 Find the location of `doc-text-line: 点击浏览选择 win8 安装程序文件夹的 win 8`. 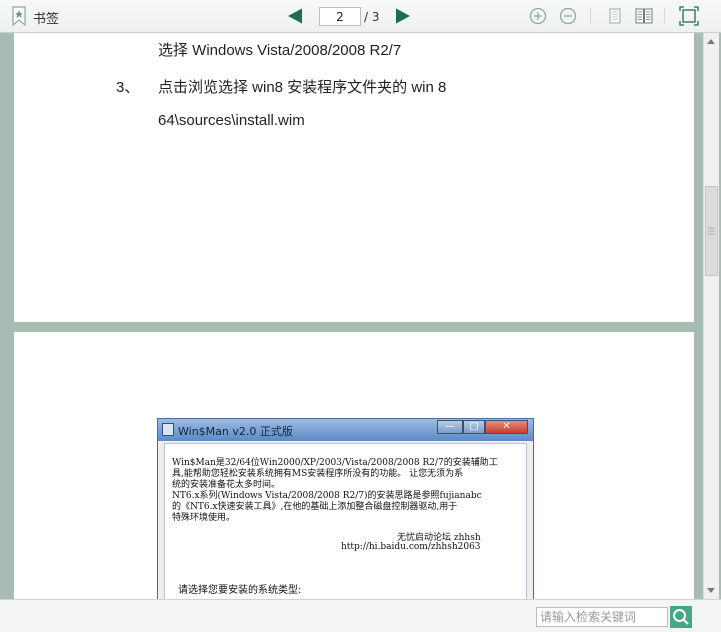

doc-text-line: 点击浏览选择 win8 安装程序文件夹的 win 8 is located at coordinates (302, 87).